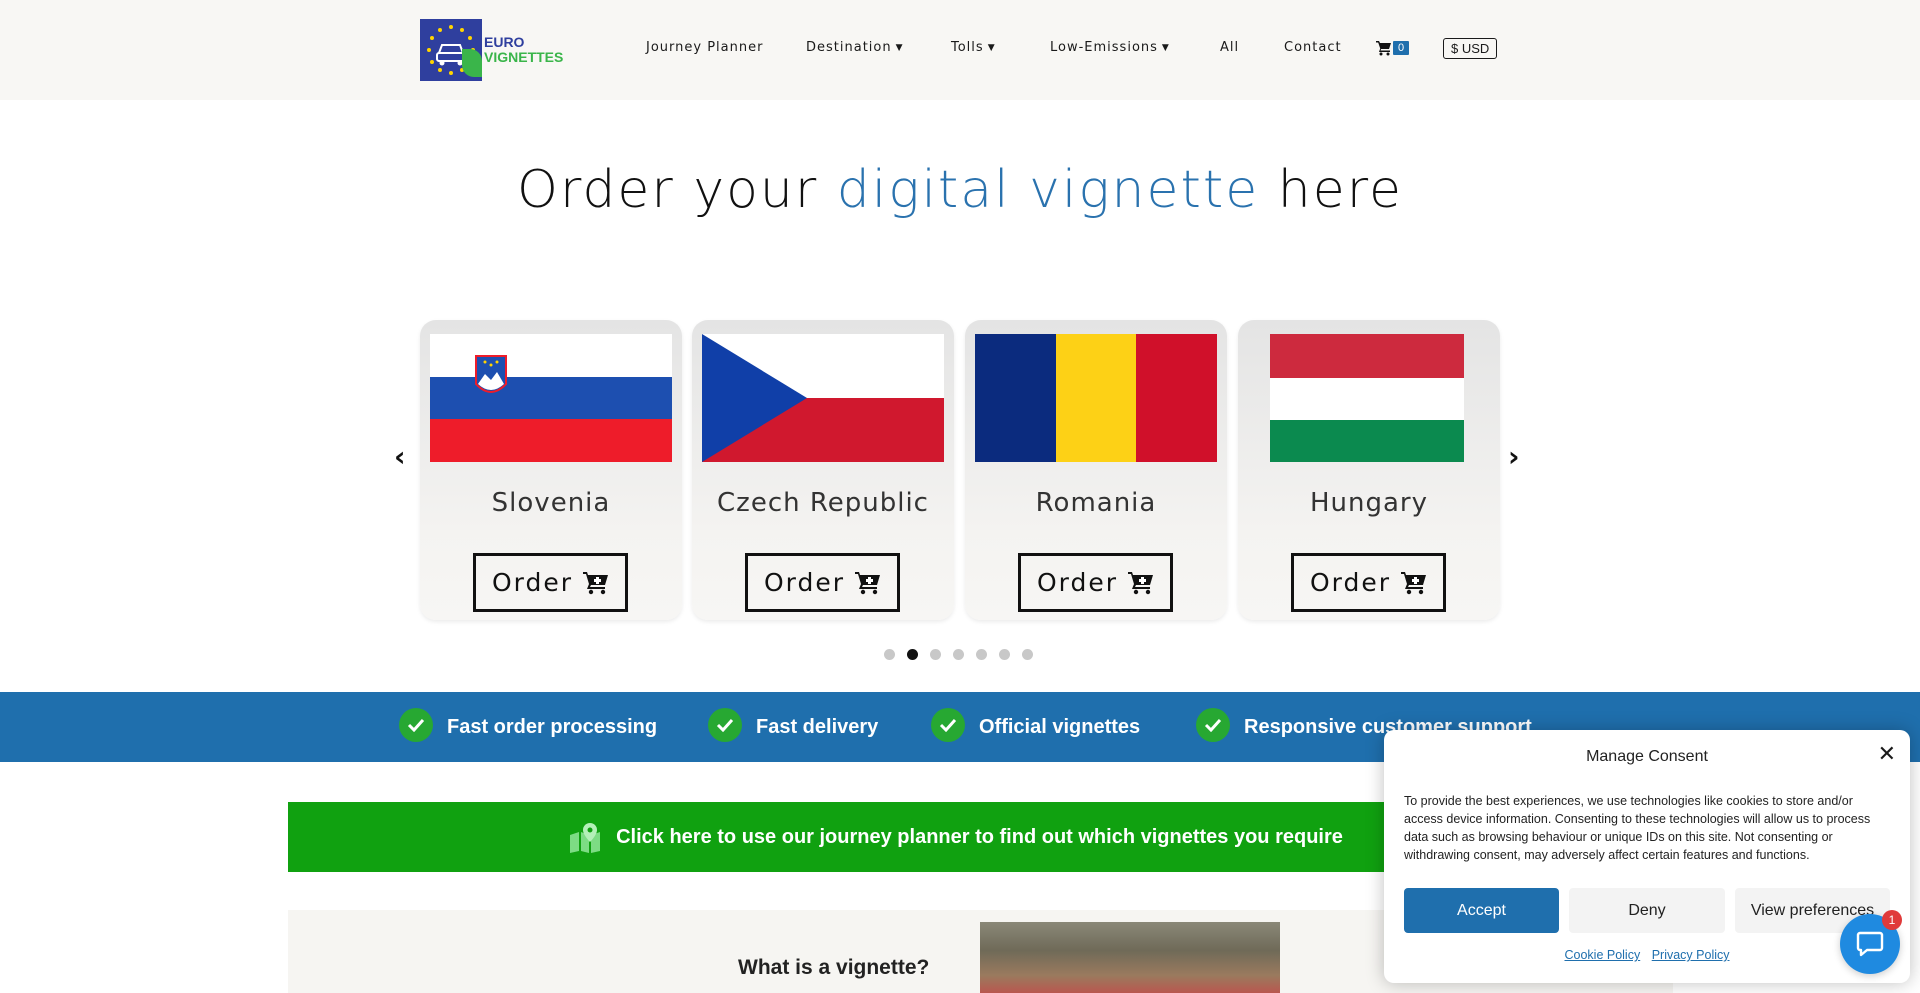 This screenshot has width=1920, height=993. What do you see at coordinates (1096, 398) in the screenshot?
I see `flag-romania` at bounding box center [1096, 398].